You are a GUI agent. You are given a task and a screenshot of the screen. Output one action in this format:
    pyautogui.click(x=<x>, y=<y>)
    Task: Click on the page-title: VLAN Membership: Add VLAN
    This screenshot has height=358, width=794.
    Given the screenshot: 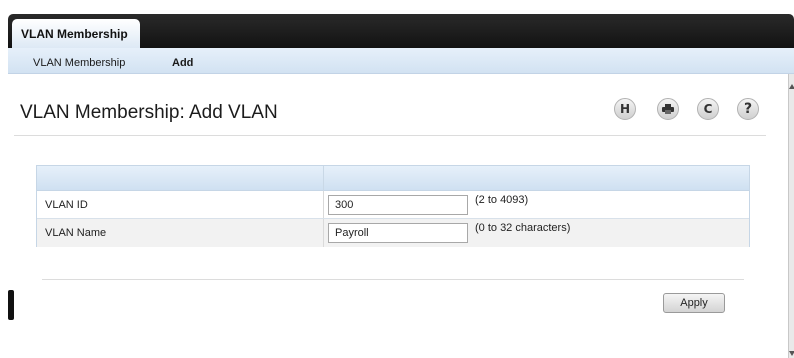 What is the action you would take?
    pyautogui.click(x=149, y=112)
    